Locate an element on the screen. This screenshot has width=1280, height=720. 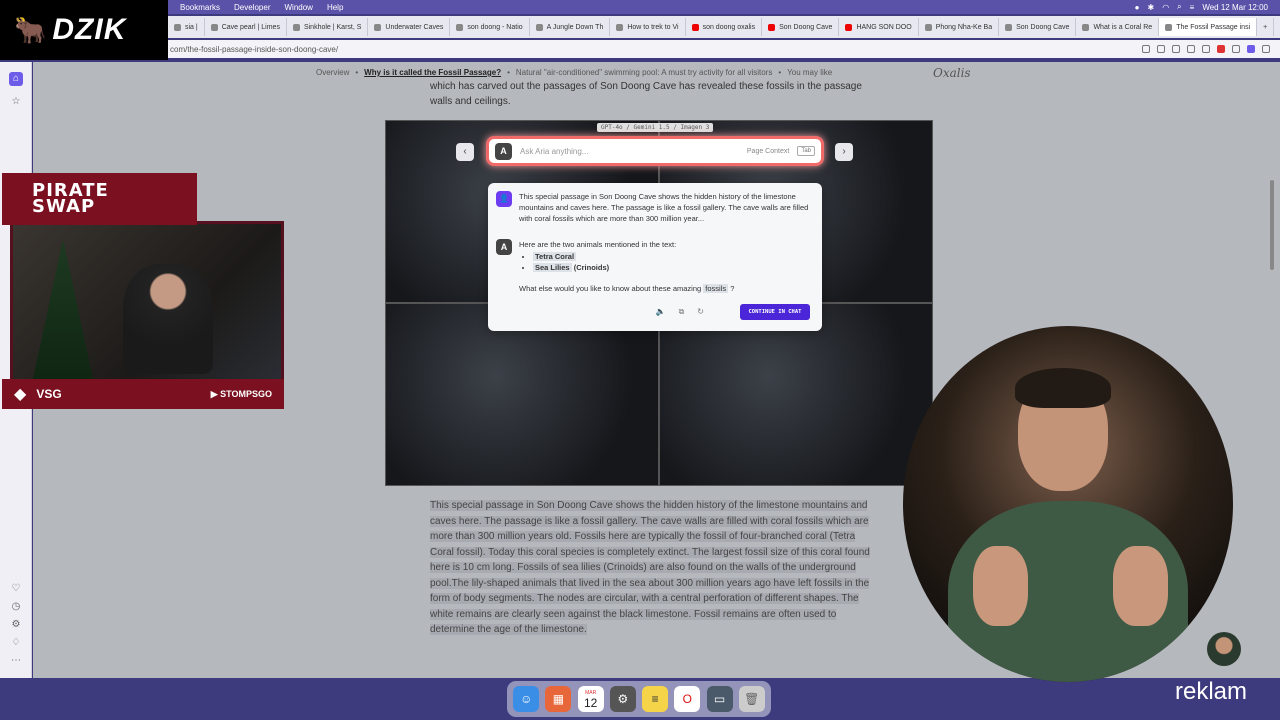
launchpad-icon: ▦ is located at coordinates (558, 699).